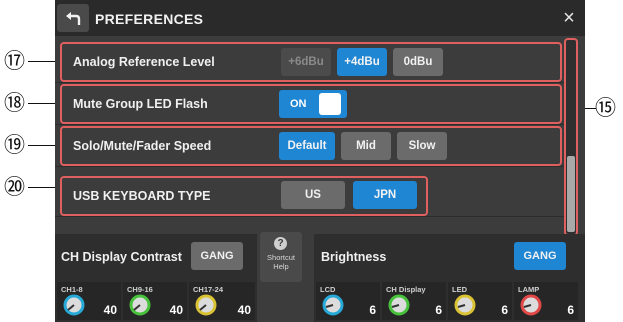 This screenshot has height=322, width=623. I want to click on knob-ch-display: CH Display 6, so click(414, 301).